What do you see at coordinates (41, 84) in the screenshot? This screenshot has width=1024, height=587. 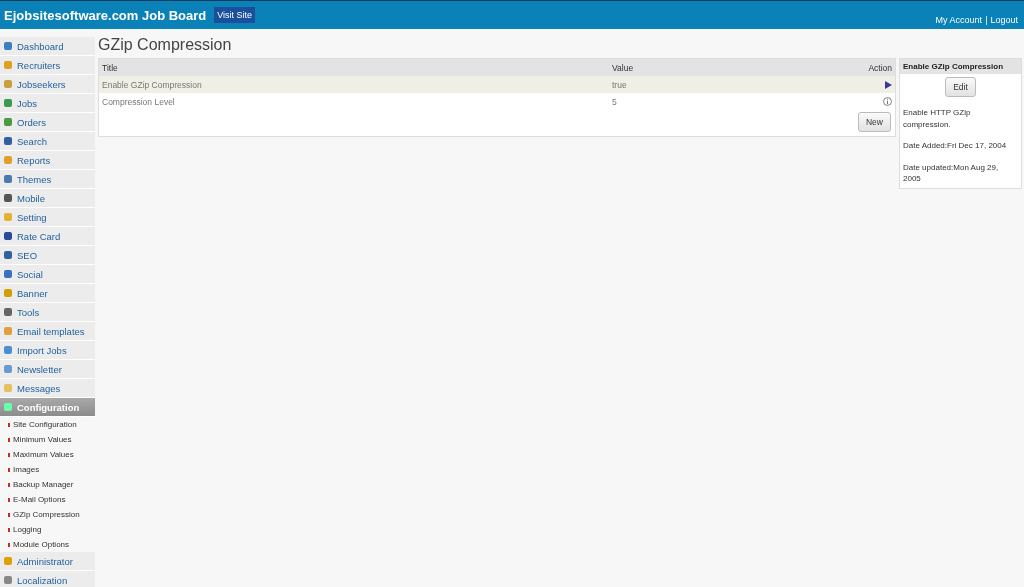 I see `sidebar-label: Jobseekers` at bounding box center [41, 84].